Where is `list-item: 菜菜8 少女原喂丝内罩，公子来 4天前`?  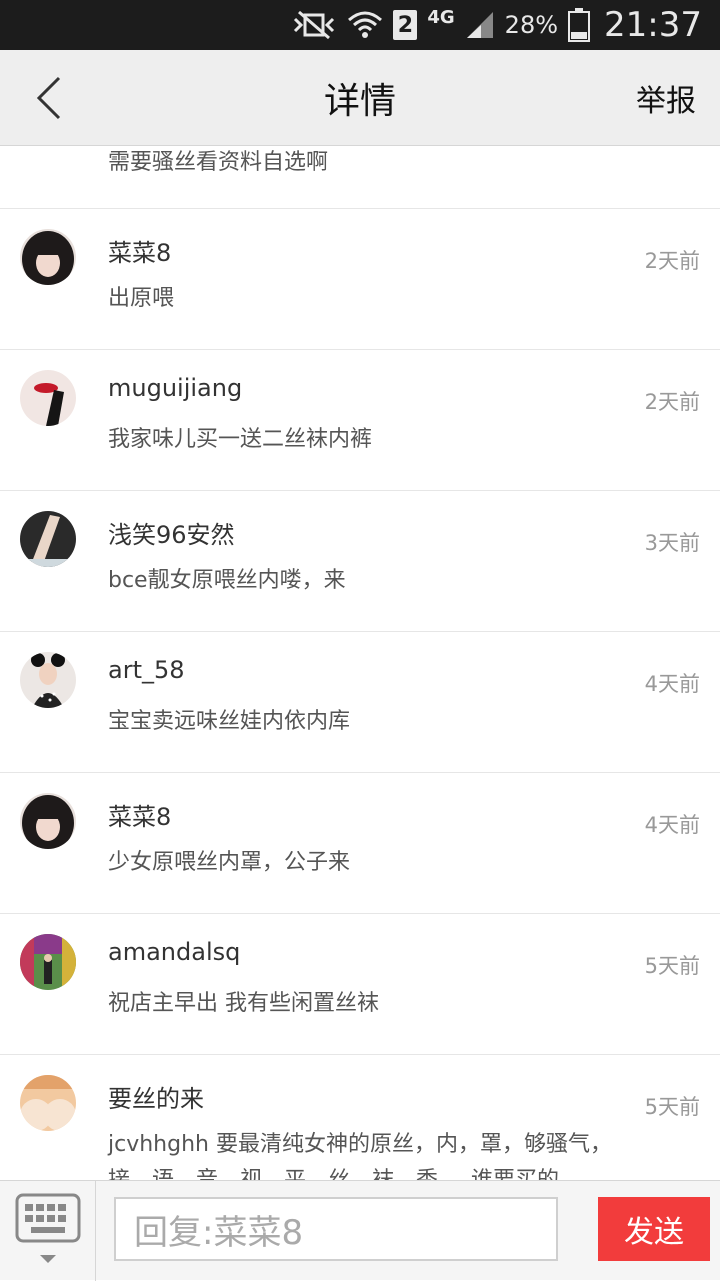 list-item: 菜菜8 少女原喂丝内罩，公子来 4天前 is located at coordinates (360, 843).